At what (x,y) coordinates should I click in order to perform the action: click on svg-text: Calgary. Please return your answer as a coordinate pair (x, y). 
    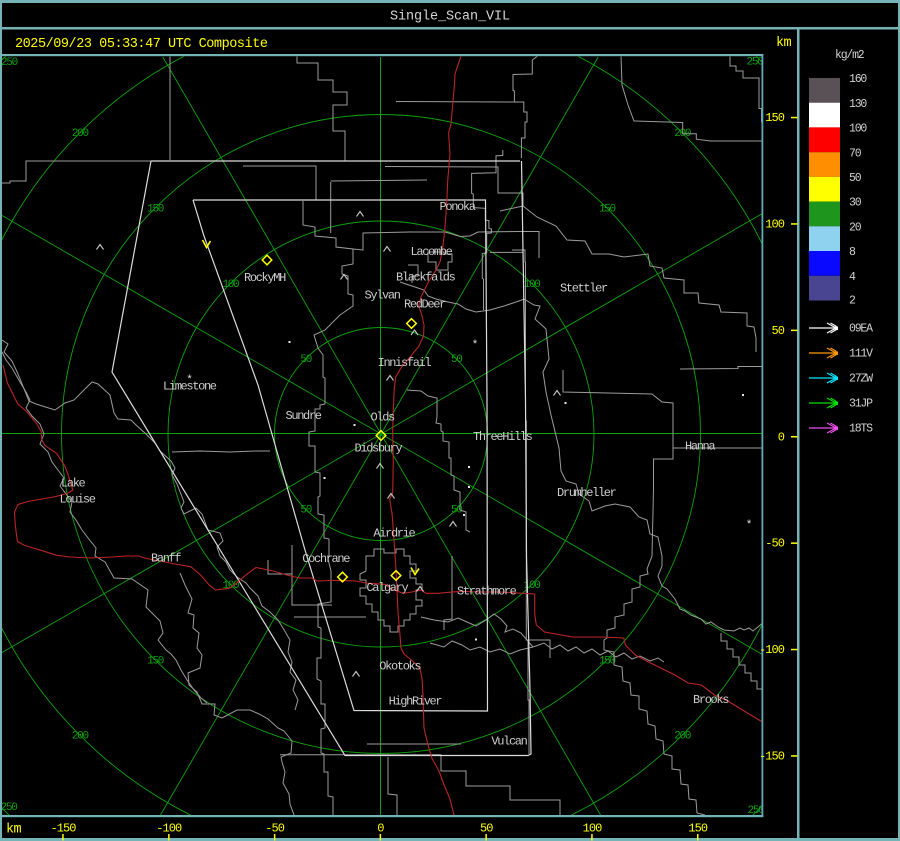
    Looking at the image, I should click on (387, 588).